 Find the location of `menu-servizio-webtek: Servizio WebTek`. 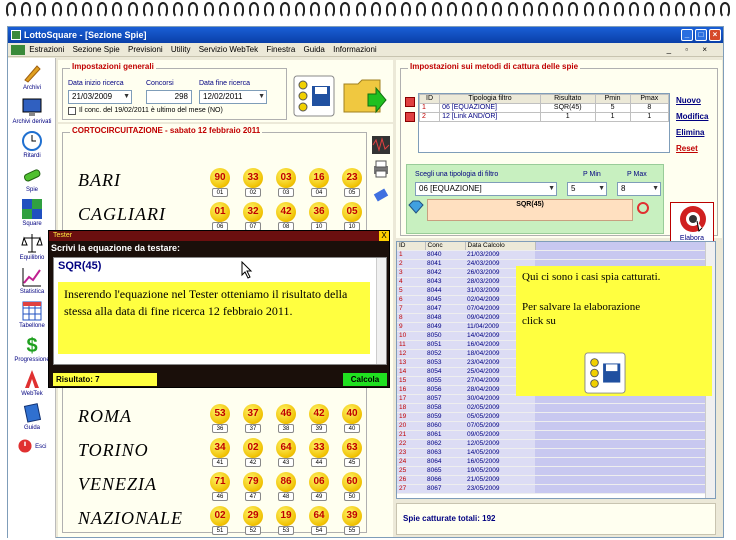

menu-servizio-webtek: Servizio WebTek is located at coordinates (228, 49).